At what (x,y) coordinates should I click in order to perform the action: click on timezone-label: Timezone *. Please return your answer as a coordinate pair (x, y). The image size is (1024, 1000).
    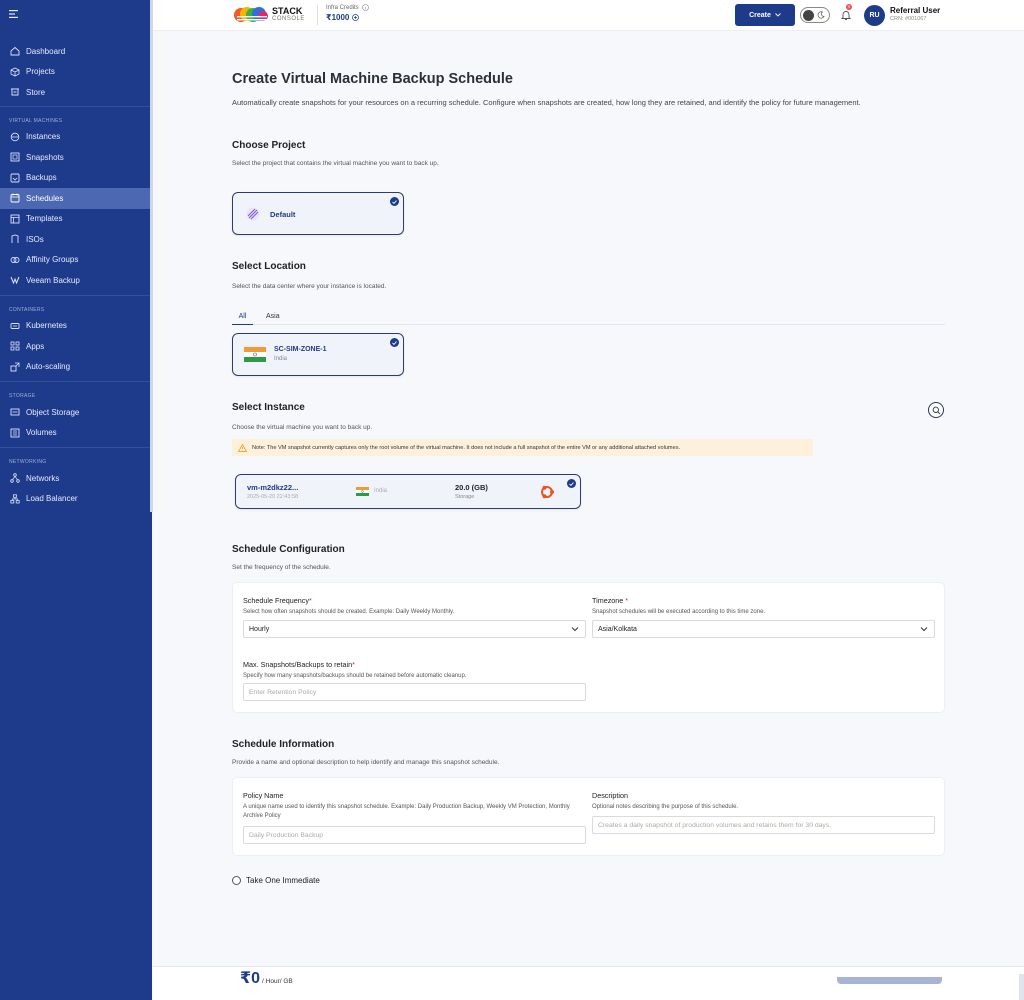
    Looking at the image, I should click on (610, 600).